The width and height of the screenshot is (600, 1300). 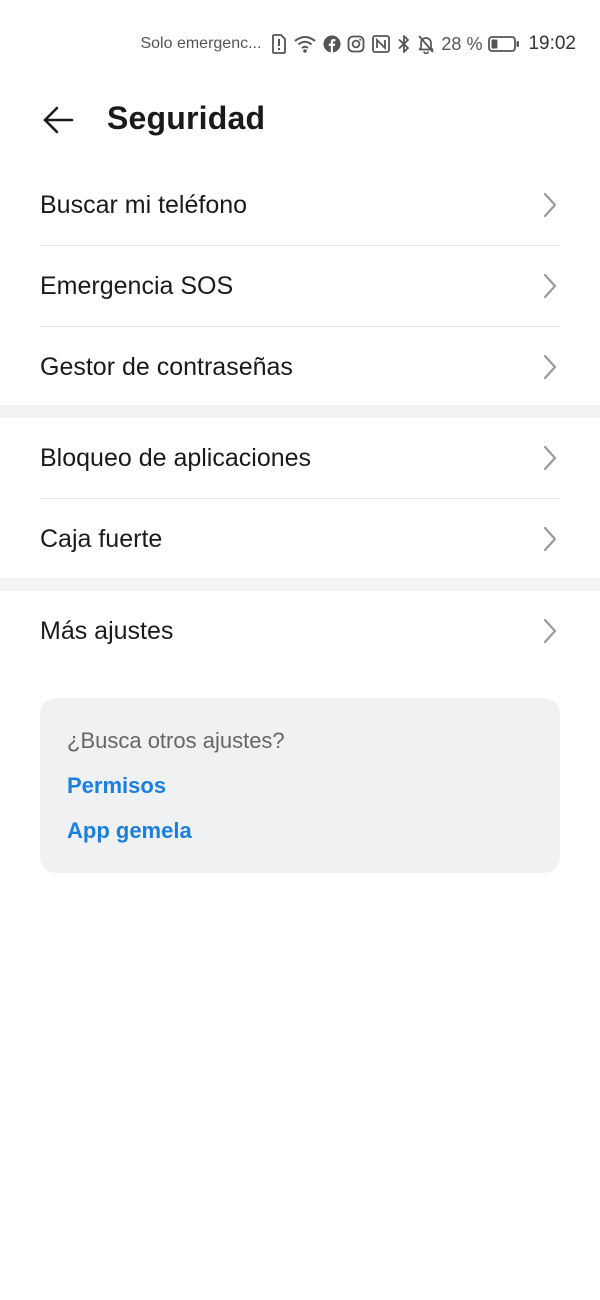 I want to click on facebook-icon, so click(x=332, y=44).